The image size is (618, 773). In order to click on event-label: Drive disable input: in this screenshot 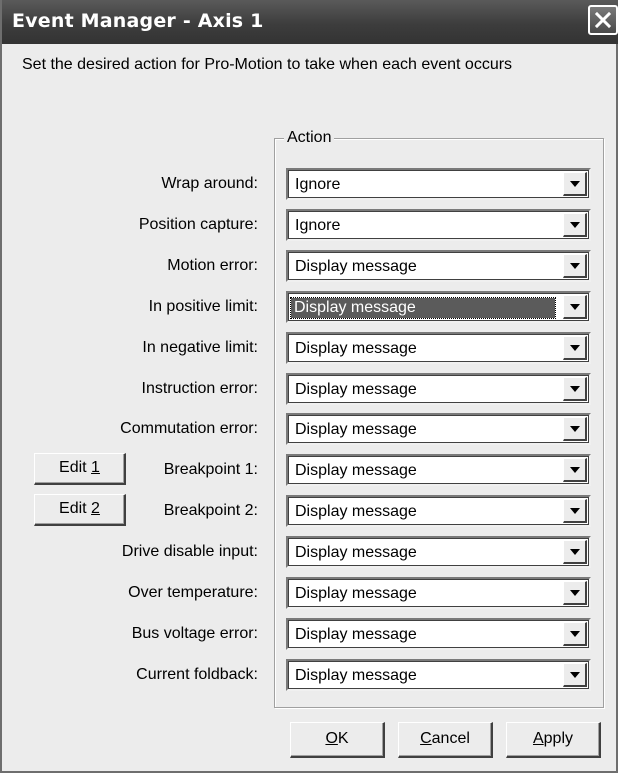, I will do `click(189, 551)`.